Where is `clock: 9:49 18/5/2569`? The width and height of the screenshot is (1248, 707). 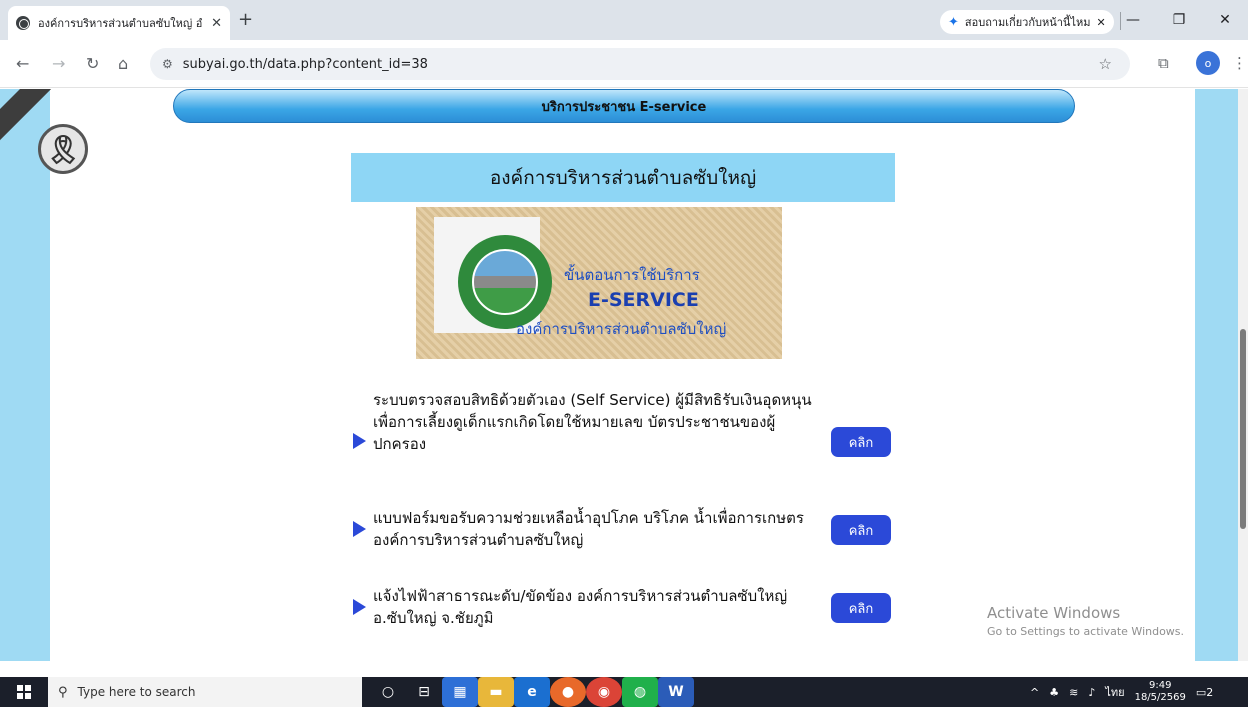 clock: 9:49 18/5/2569 is located at coordinates (1160, 692).